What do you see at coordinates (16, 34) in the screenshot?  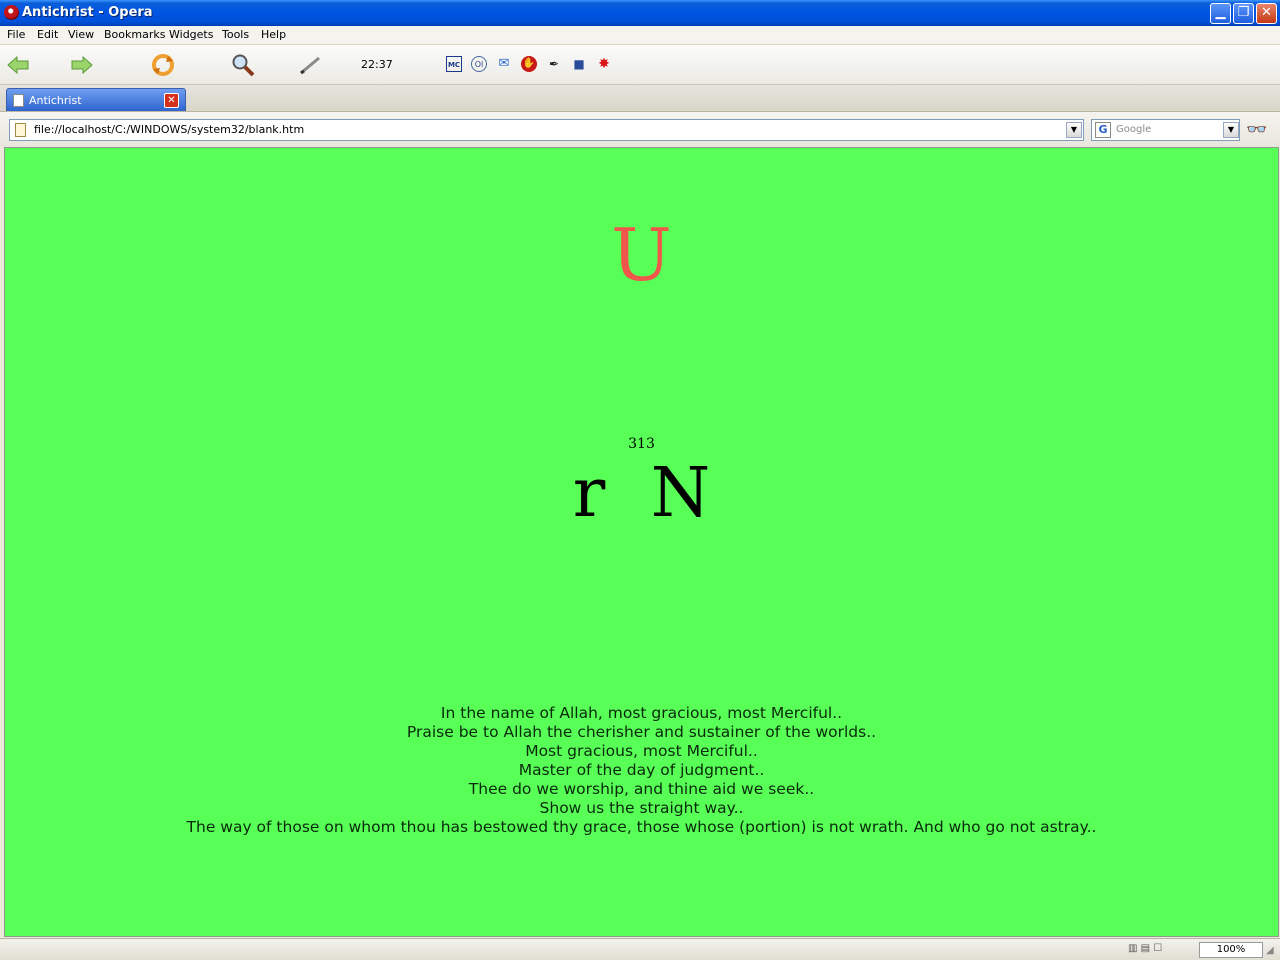 I see `menu-file: File` at bounding box center [16, 34].